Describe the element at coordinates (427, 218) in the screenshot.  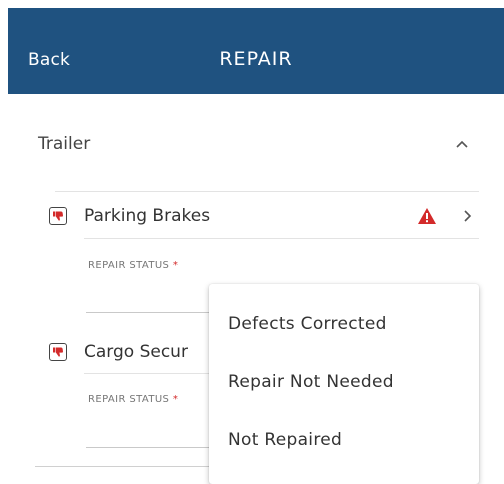
I see `warning-icon` at that location.